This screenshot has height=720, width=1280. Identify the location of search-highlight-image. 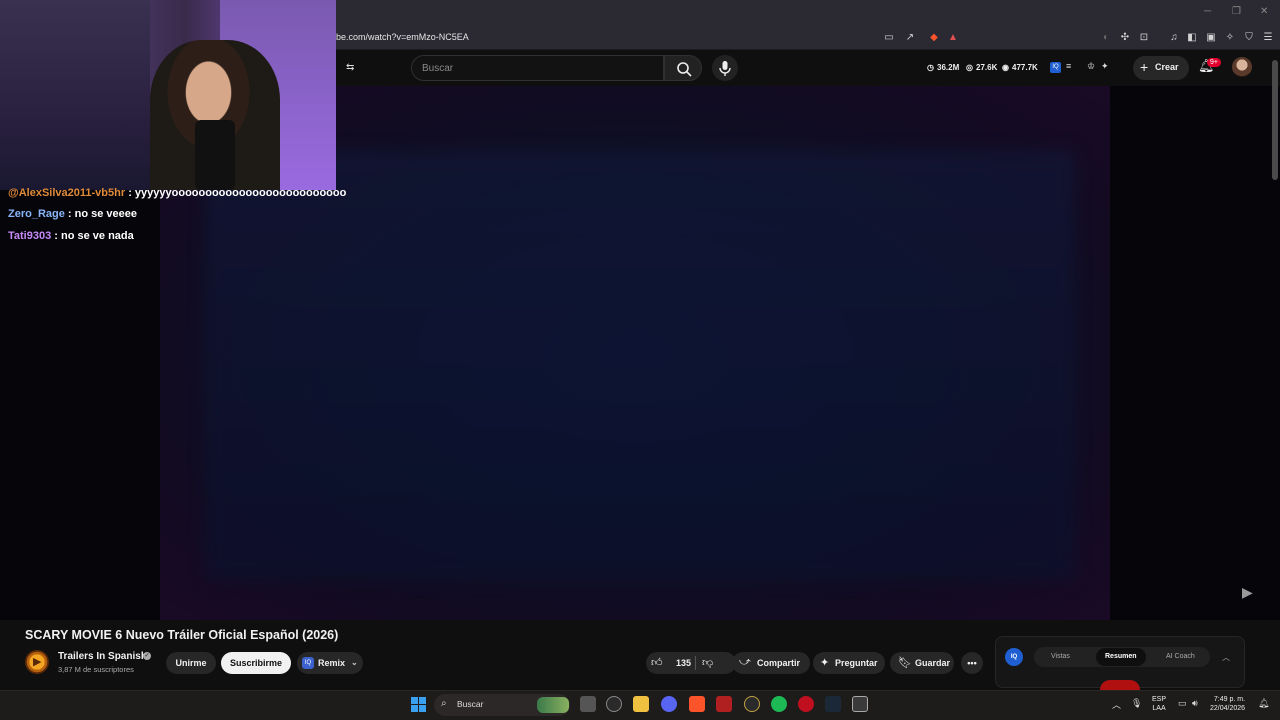
(553, 705).